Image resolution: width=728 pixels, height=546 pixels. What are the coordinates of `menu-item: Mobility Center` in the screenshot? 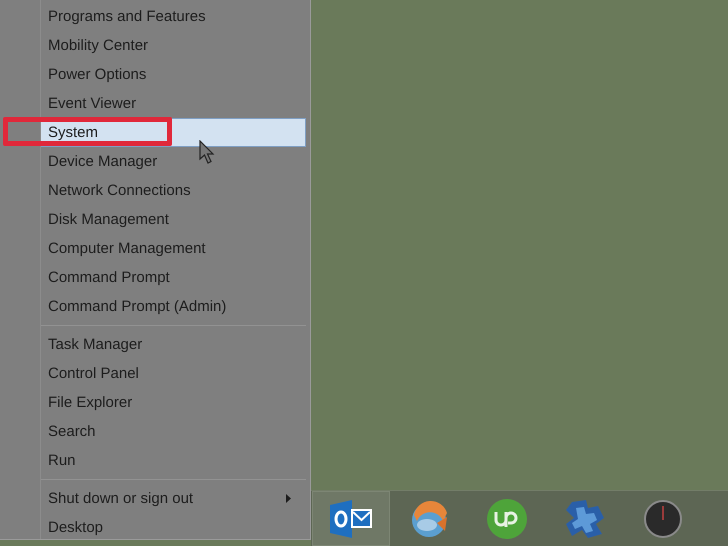 It's located at (173, 45).